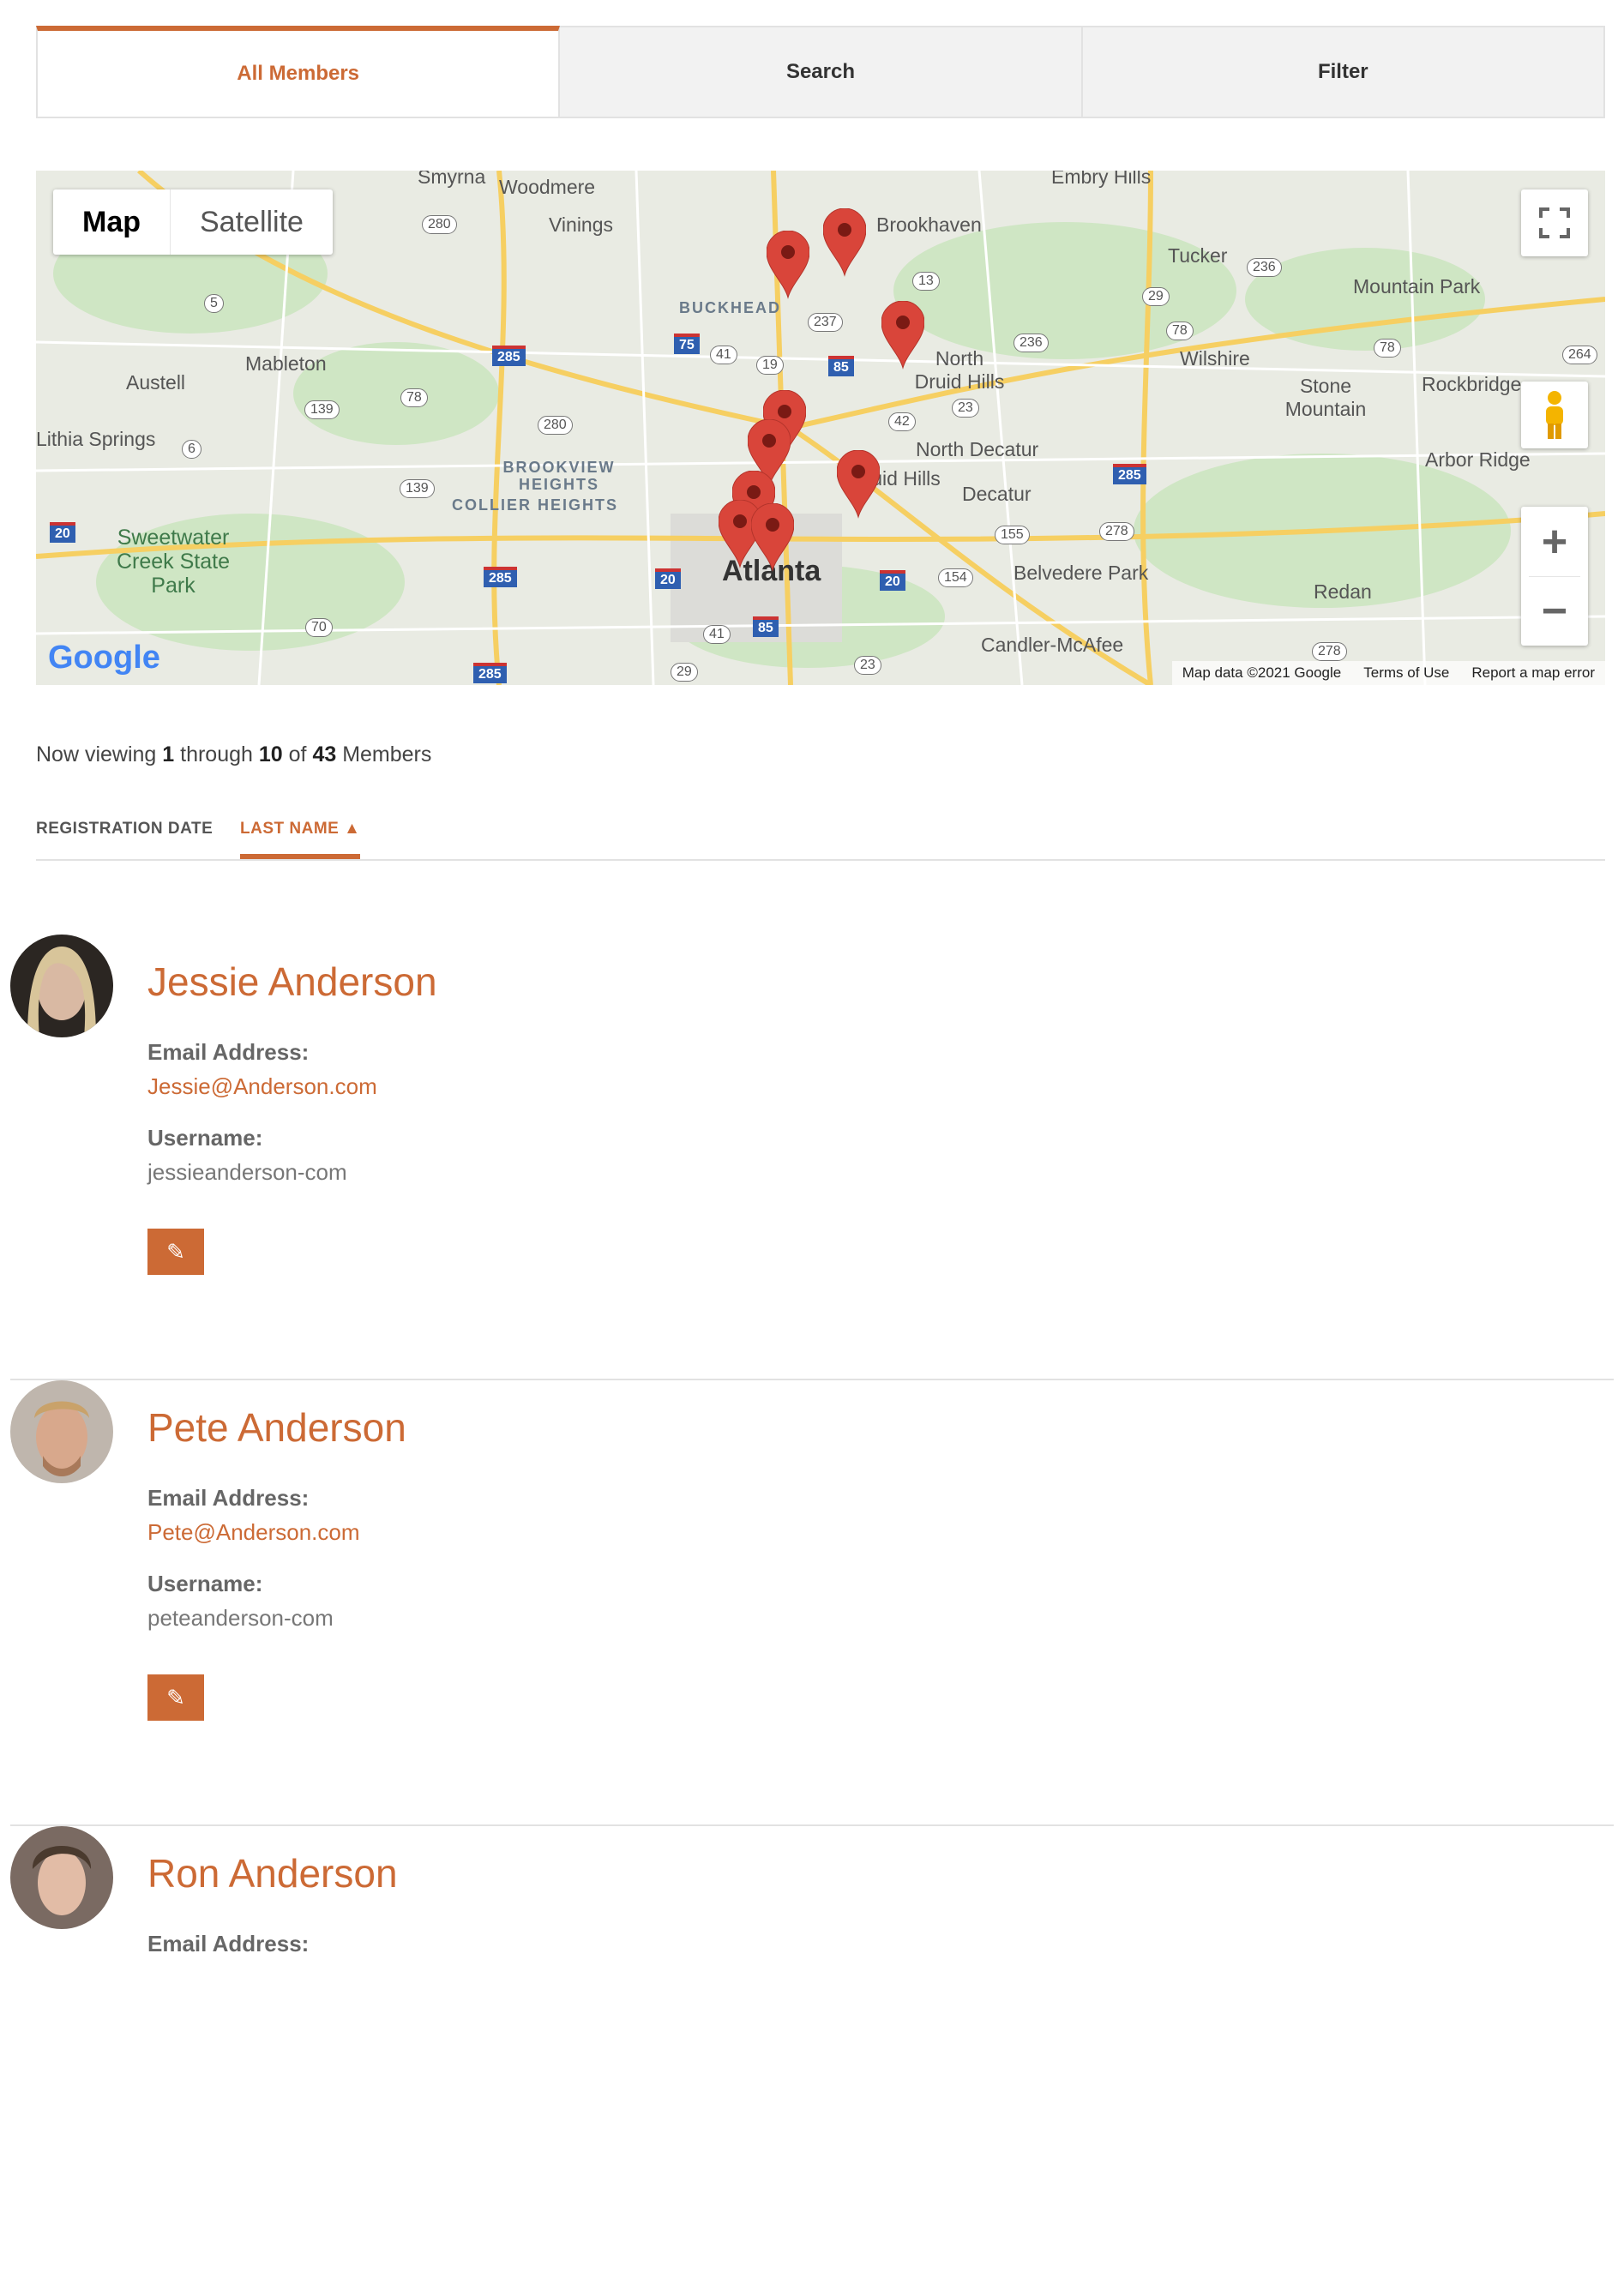  Describe the element at coordinates (1343, 72) in the screenshot. I see `tab-filter: Filter` at that location.